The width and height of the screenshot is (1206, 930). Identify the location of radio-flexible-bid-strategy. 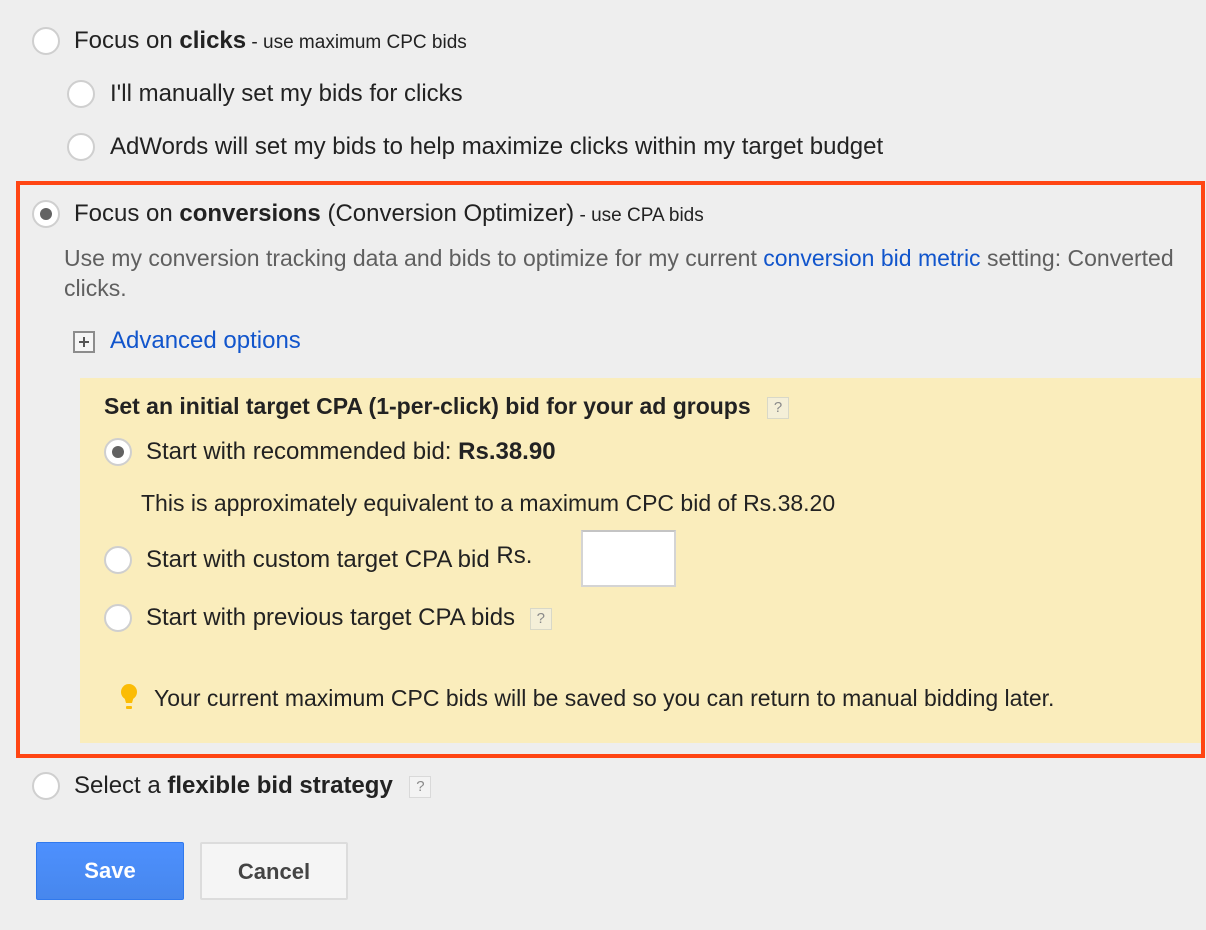
(46, 786).